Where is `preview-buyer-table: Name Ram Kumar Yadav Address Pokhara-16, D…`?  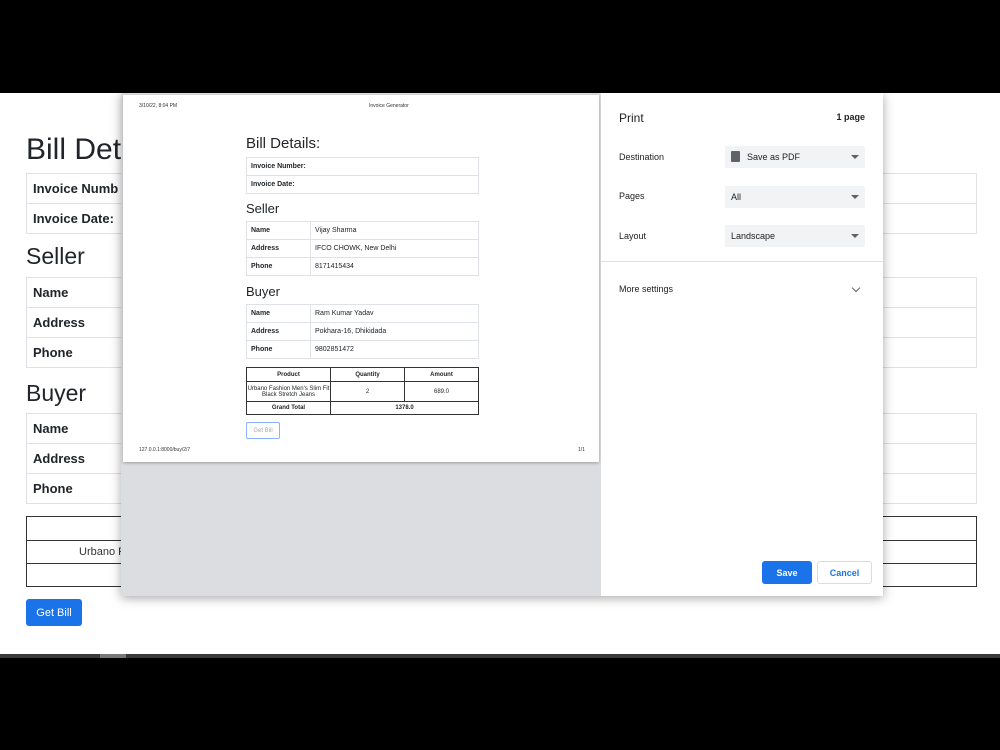 preview-buyer-table: Name Ram Kumar Yadav Address Pokhara-16, D… is located at coordinates (362, 331).